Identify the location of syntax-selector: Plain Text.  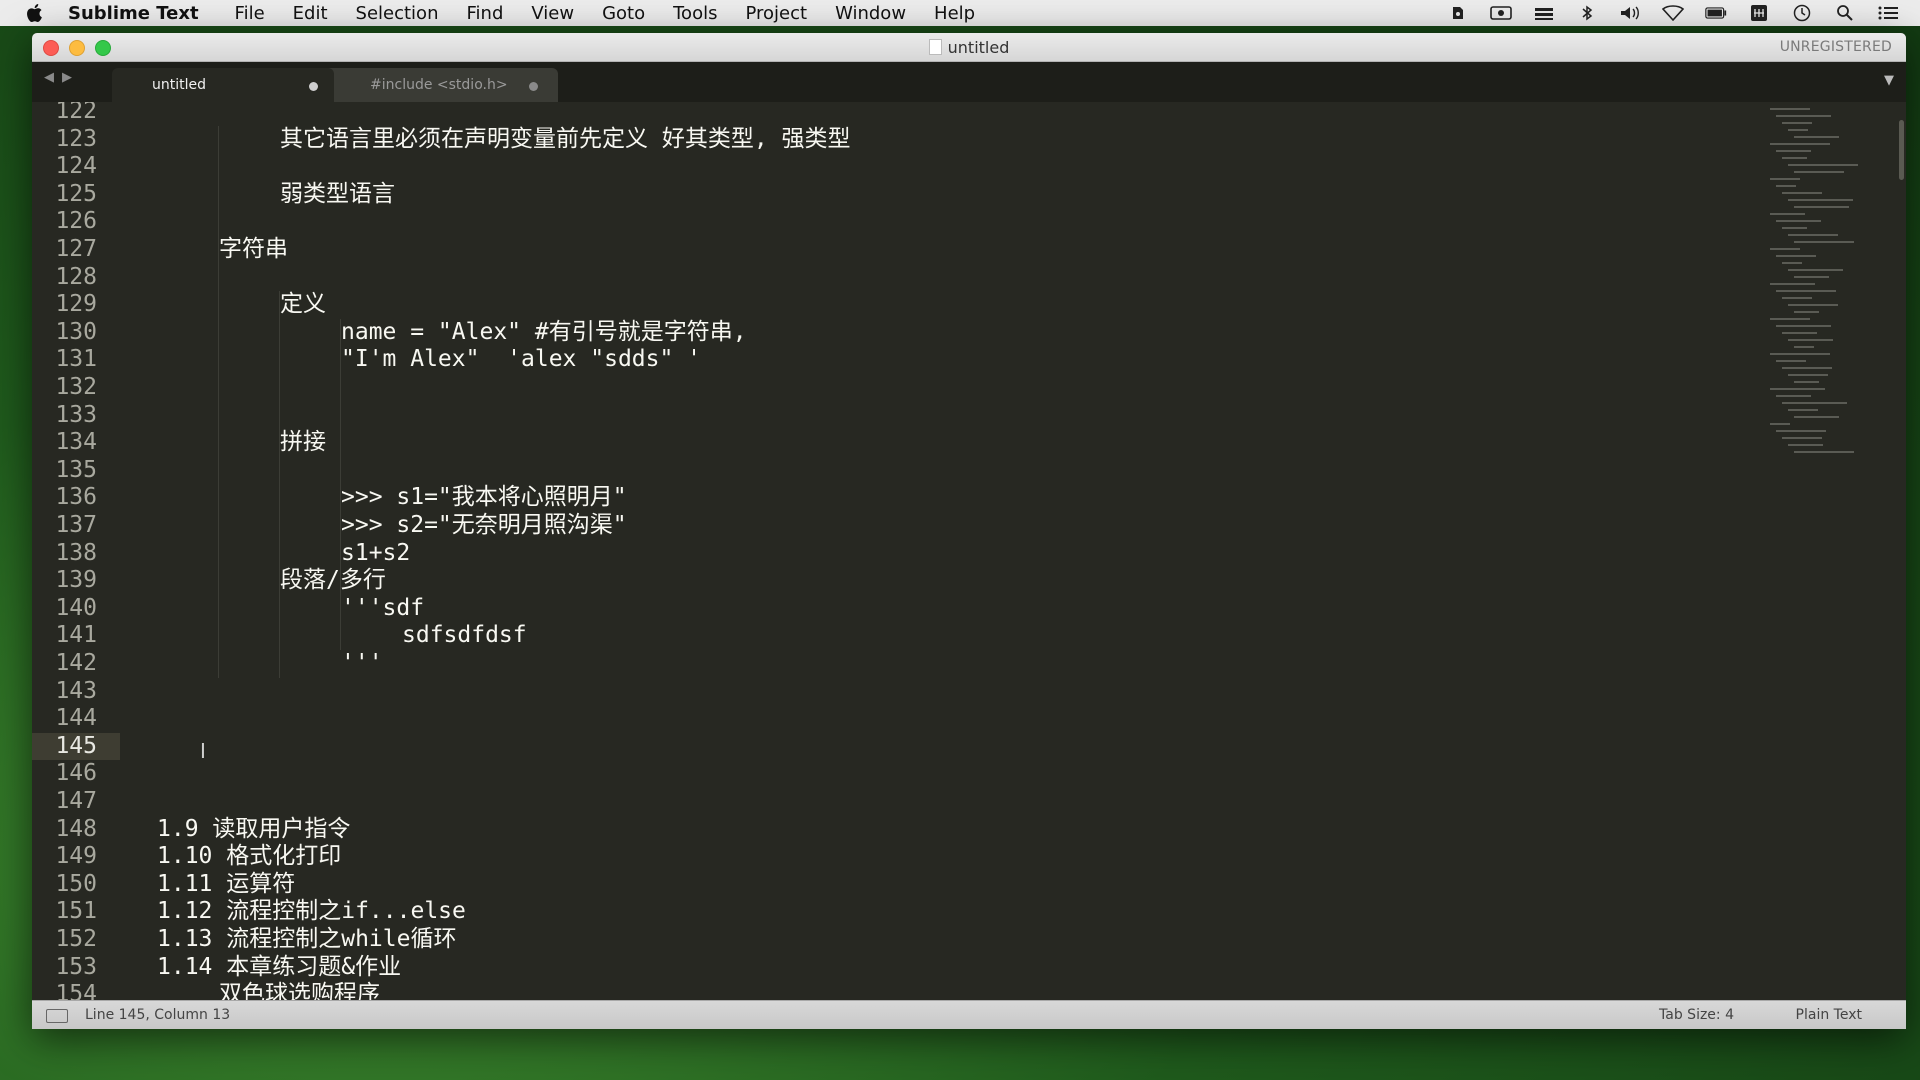
(1829, 1015).